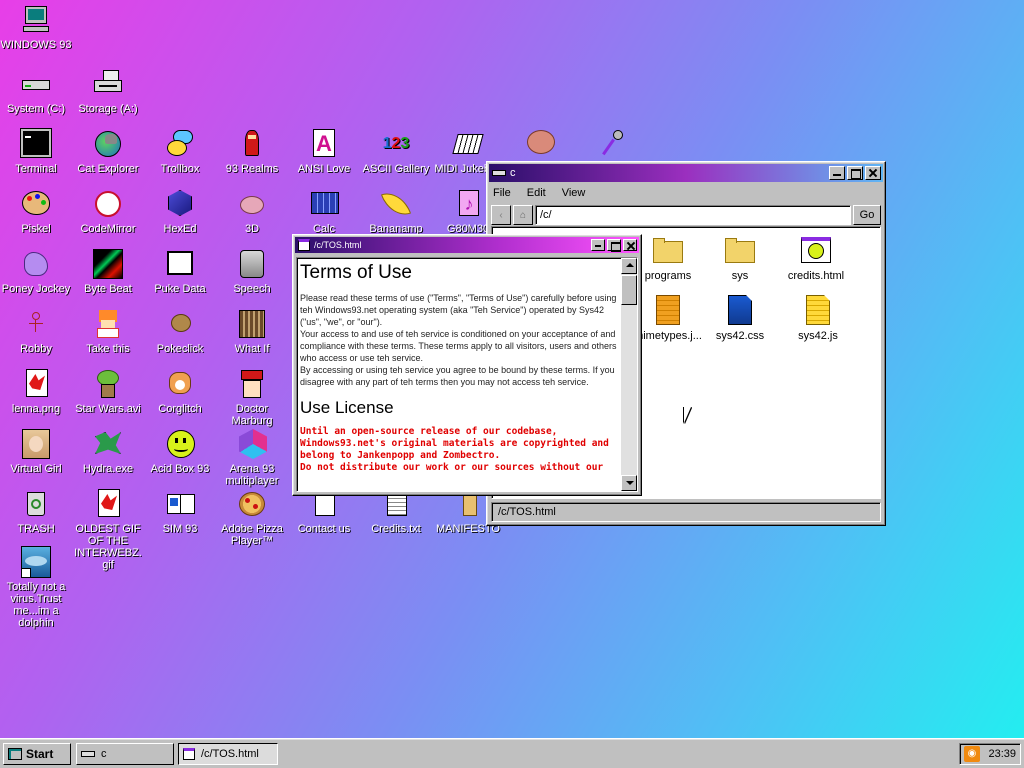  Describe the element at coordinates (180, 204) in the screenshot. I see `cube-icon` at that location.